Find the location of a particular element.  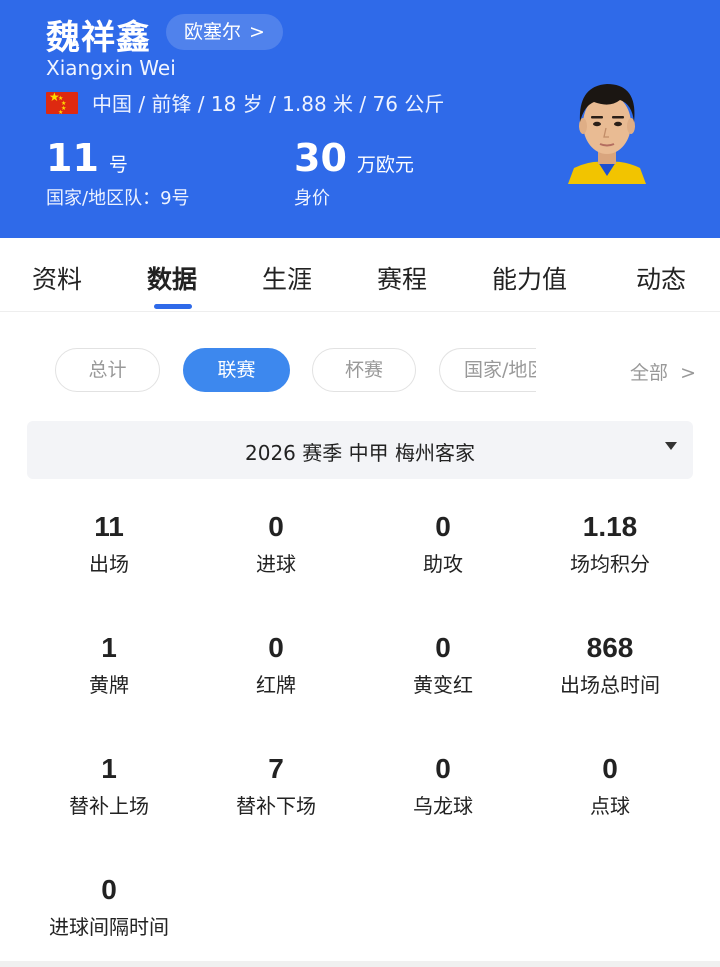

stat-label: 红牌 is located at coordinates (276, 685).